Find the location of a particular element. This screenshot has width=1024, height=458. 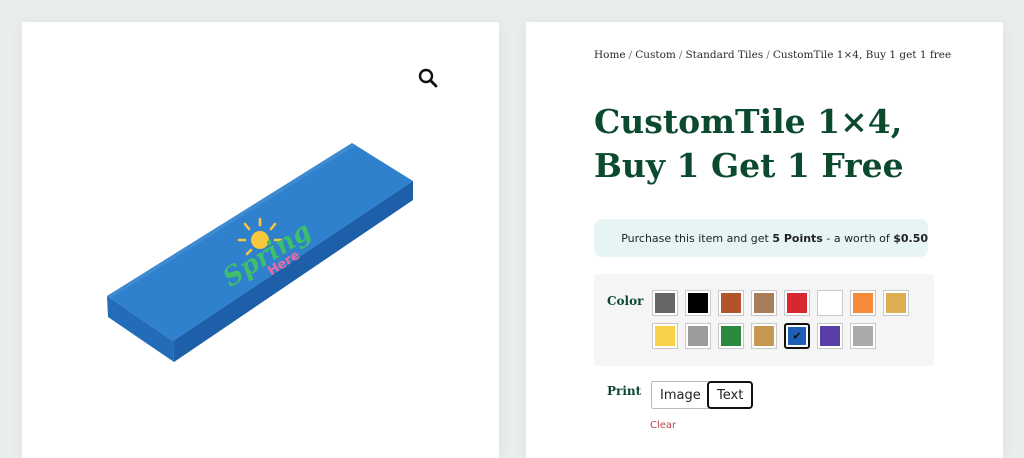

product-title-line1: CustomTile 1×4, is located at coordinates (748, 121).